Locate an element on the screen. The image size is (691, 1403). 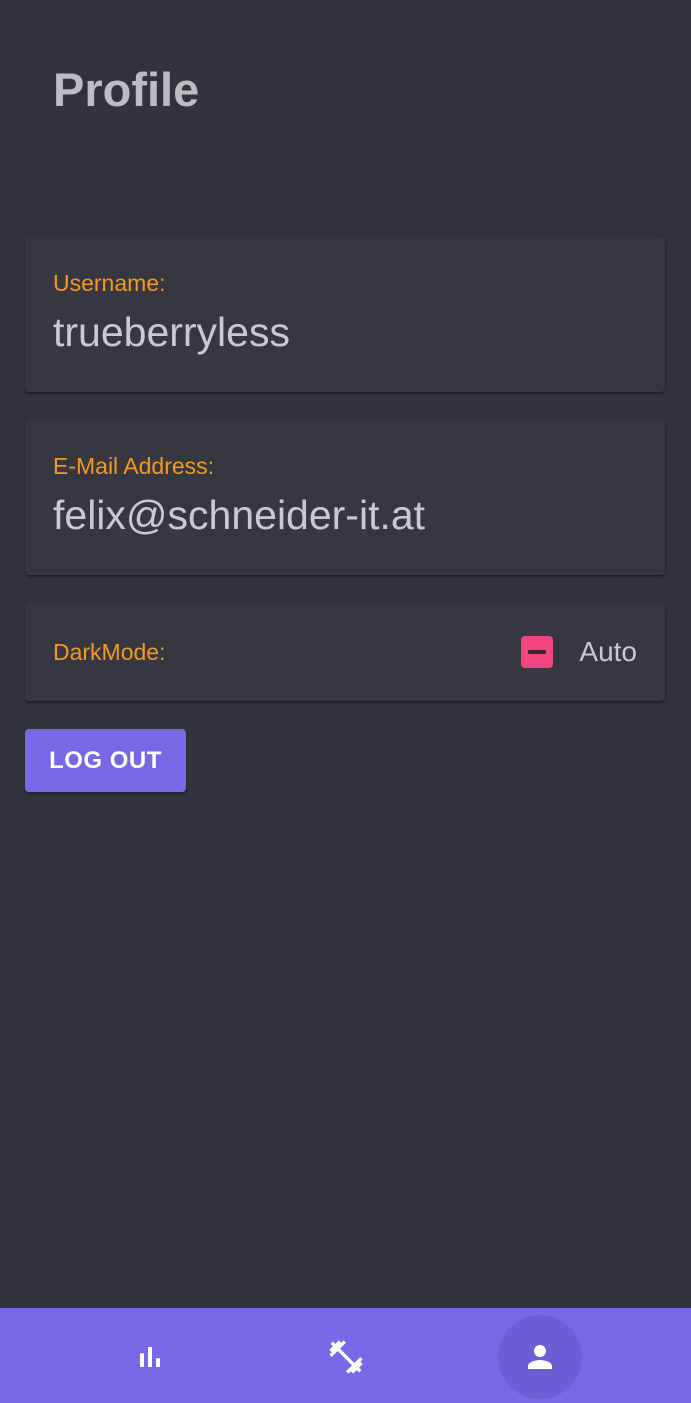
email-card: E-Mail Address: felix@schneider-it.at is located at coordinates (345, 497).